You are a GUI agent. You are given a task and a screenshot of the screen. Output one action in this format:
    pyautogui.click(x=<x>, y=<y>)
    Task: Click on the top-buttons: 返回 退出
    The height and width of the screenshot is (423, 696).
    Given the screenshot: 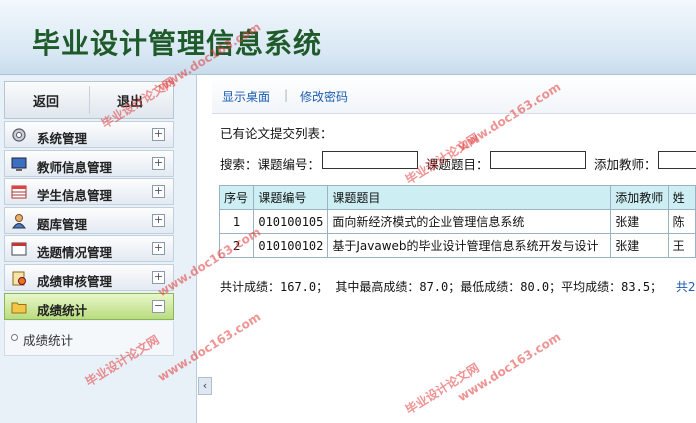 What is the action you would take?
    pyautogui.click(x=89, y=100)
    